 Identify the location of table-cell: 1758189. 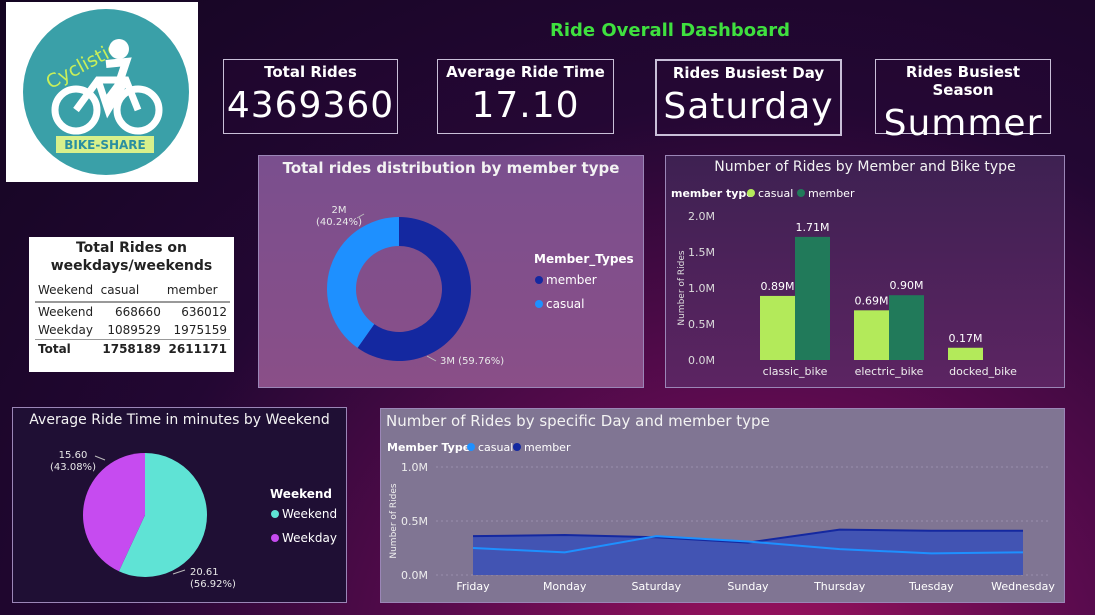
(130, 348).